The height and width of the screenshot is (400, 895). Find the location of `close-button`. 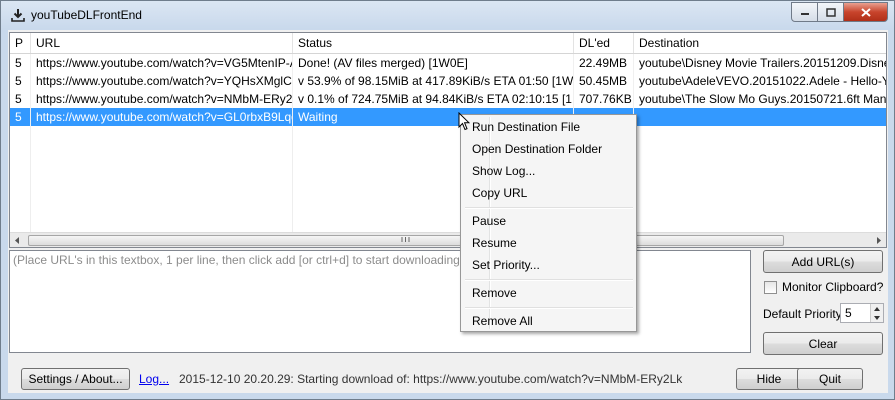

close-button is located at coordinates (865, 12).